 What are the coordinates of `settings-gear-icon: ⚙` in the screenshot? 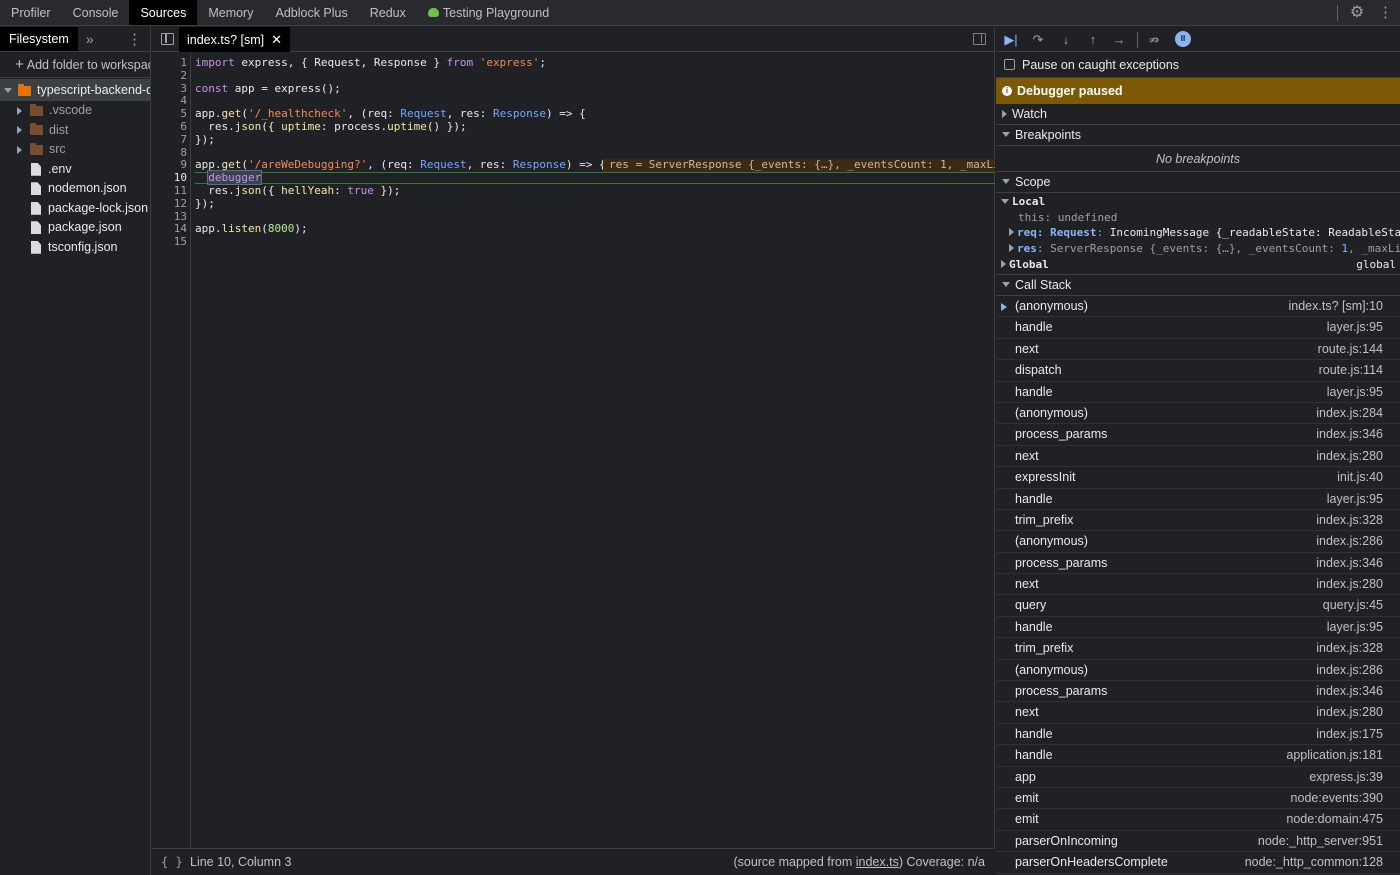 It's located at (1357, 13).